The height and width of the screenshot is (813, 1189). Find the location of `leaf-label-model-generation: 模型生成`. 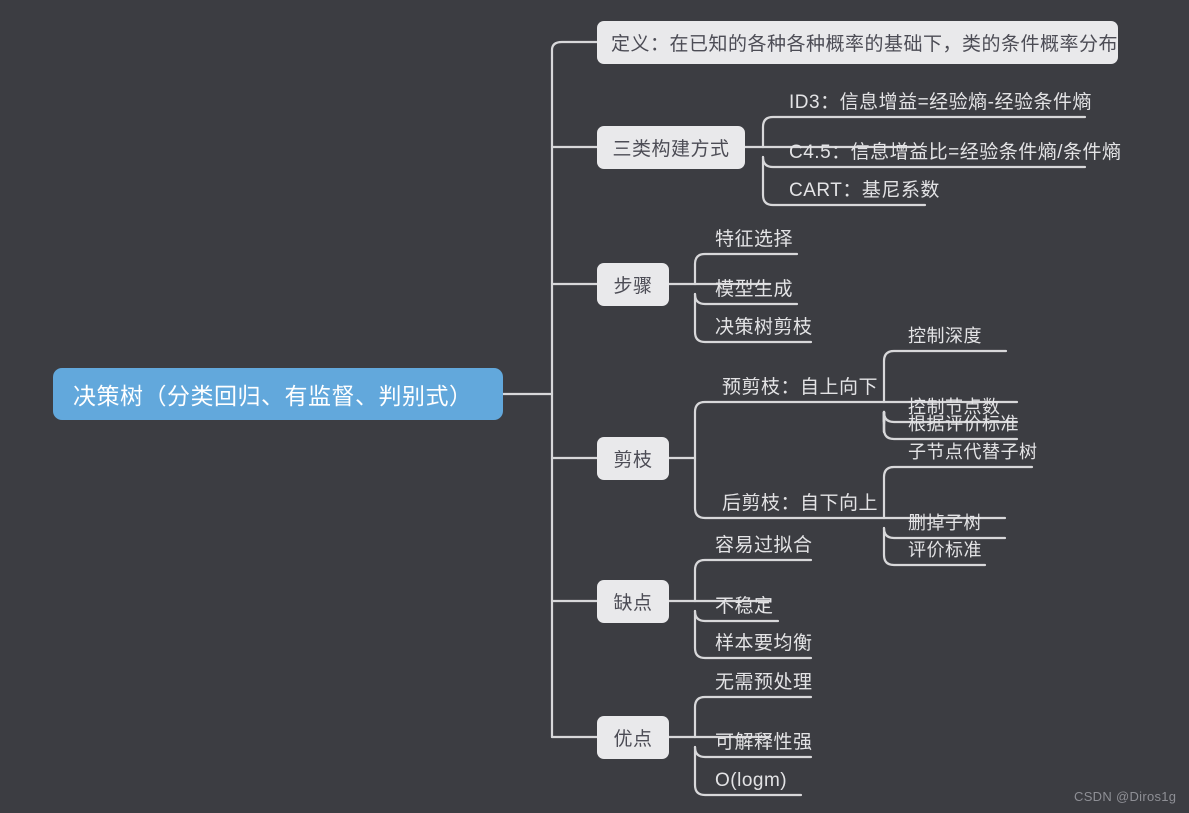

leaf-label-model-generation: 模型生成 is located at coordinates (754, 289).